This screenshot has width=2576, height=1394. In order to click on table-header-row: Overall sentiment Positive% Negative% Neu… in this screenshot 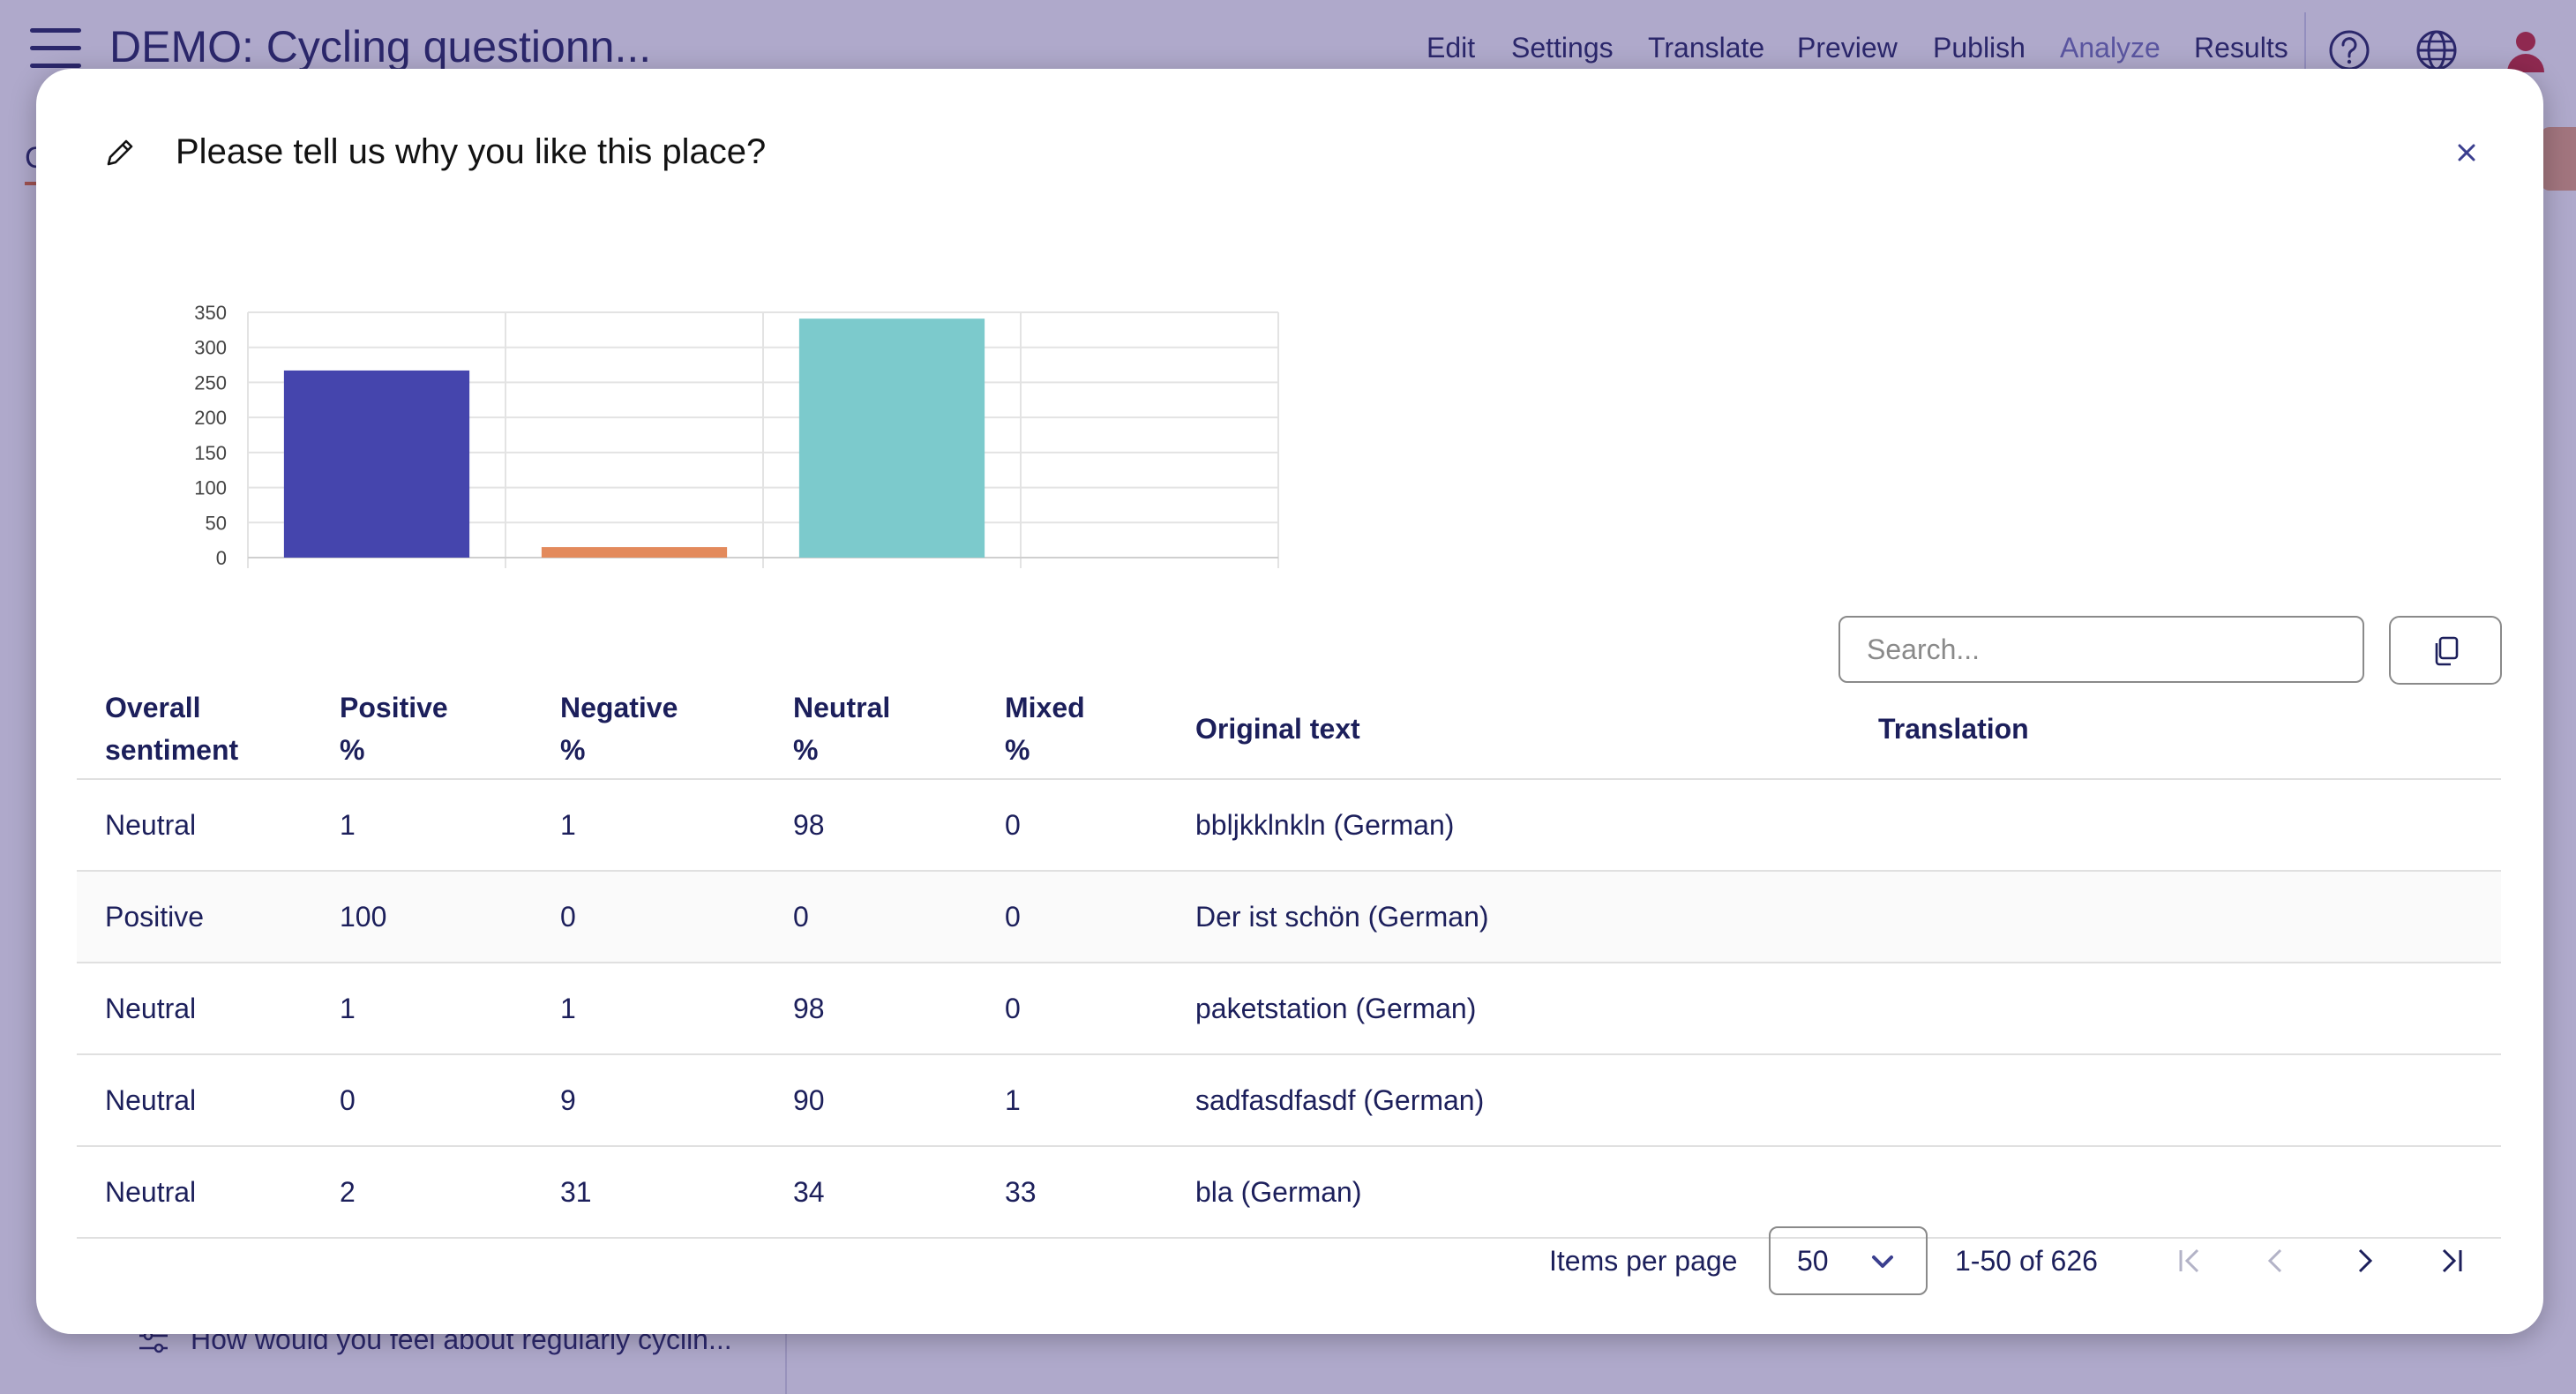, I will do `click(1289, 730)`.